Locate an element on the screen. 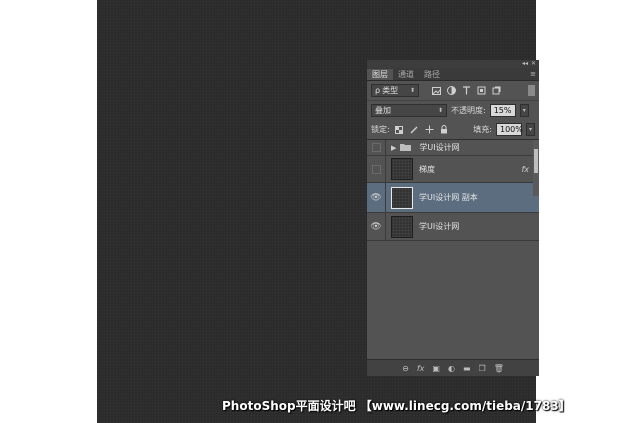  filter-row: ρ 类型 ⬍ is located at coordinates (453, 91).